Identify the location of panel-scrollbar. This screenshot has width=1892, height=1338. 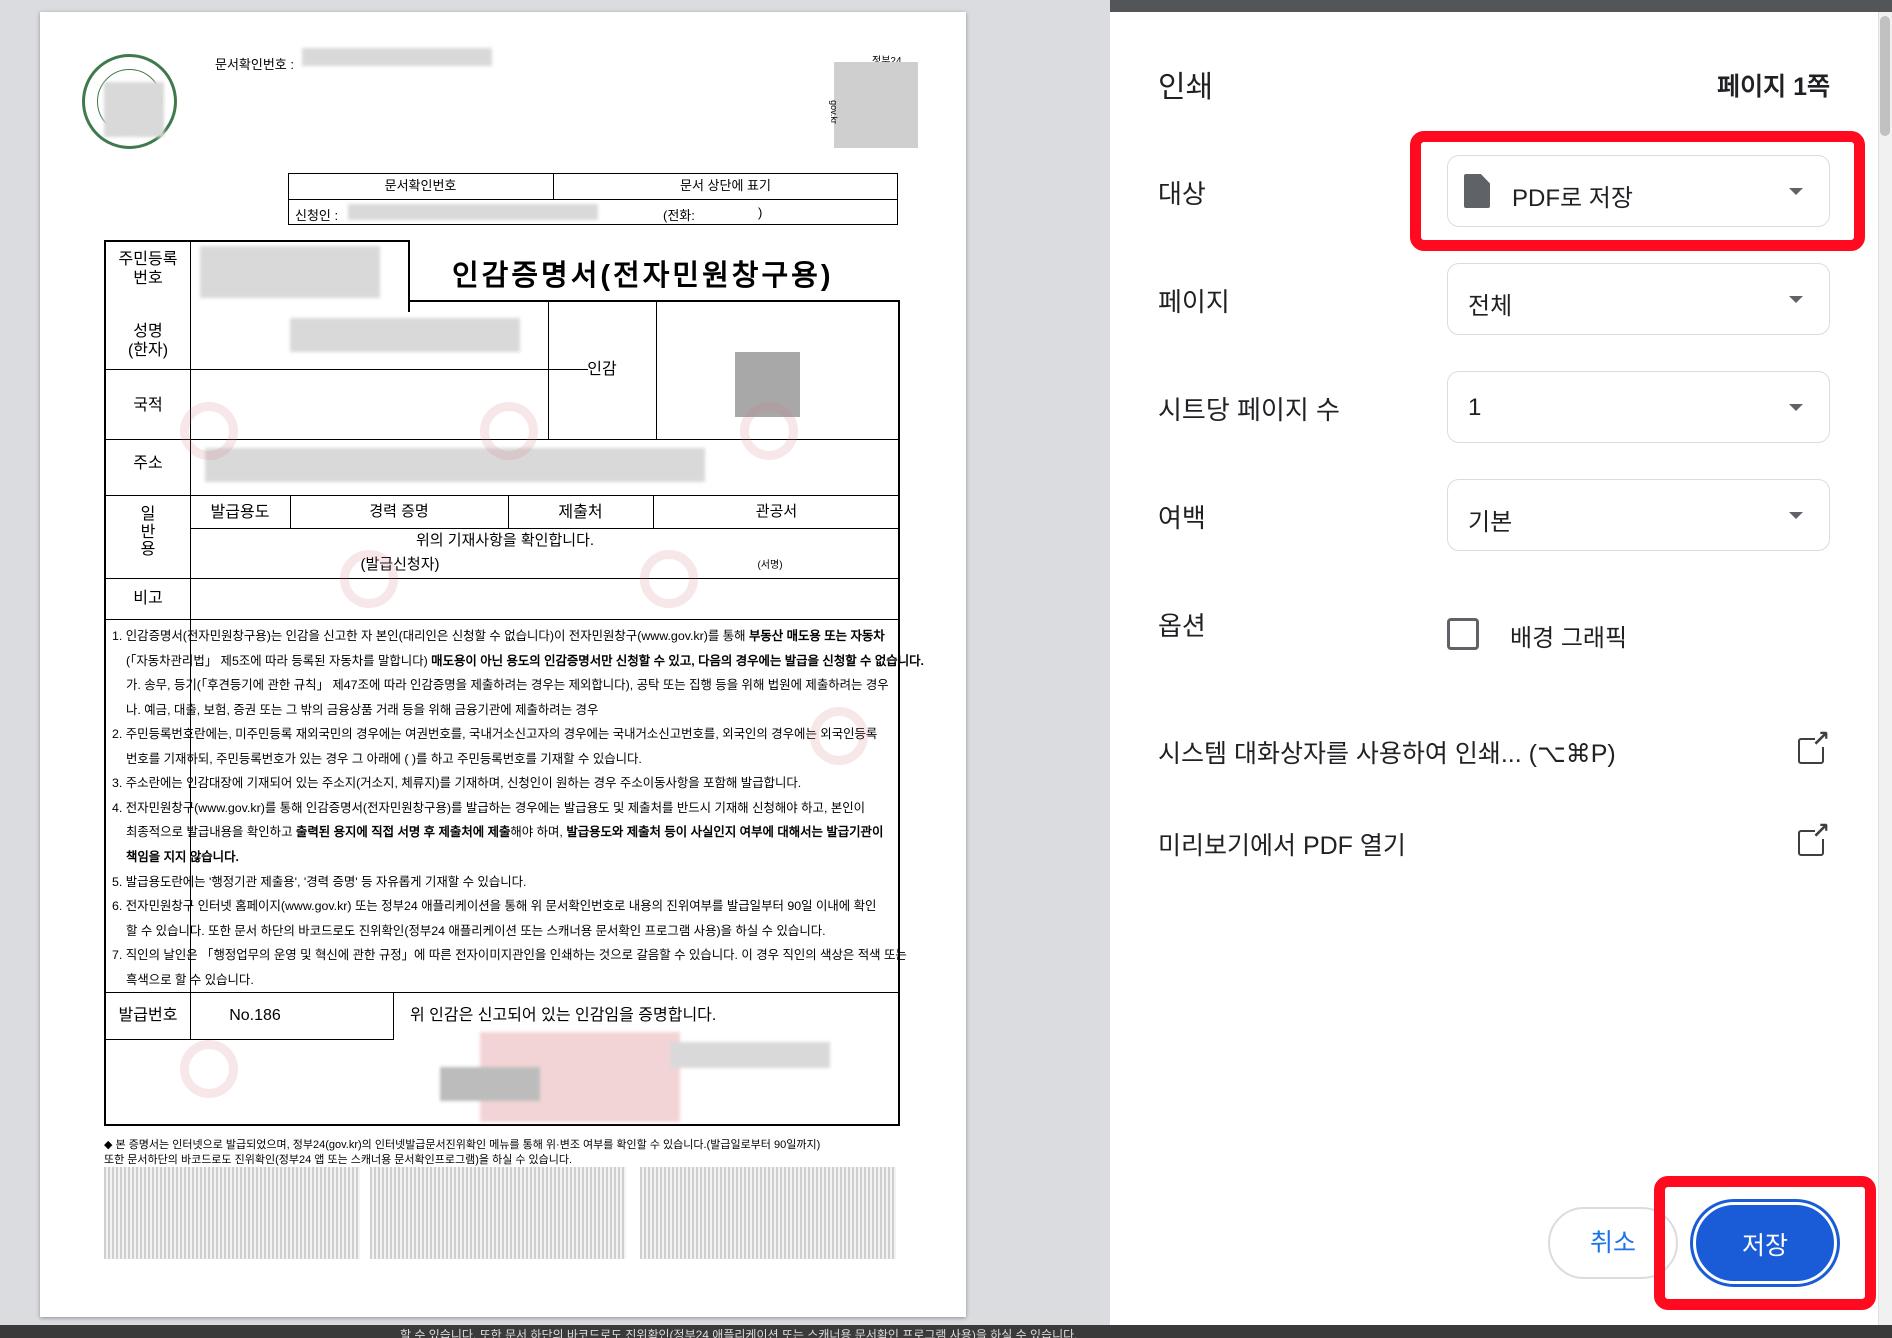
(1885, 668).